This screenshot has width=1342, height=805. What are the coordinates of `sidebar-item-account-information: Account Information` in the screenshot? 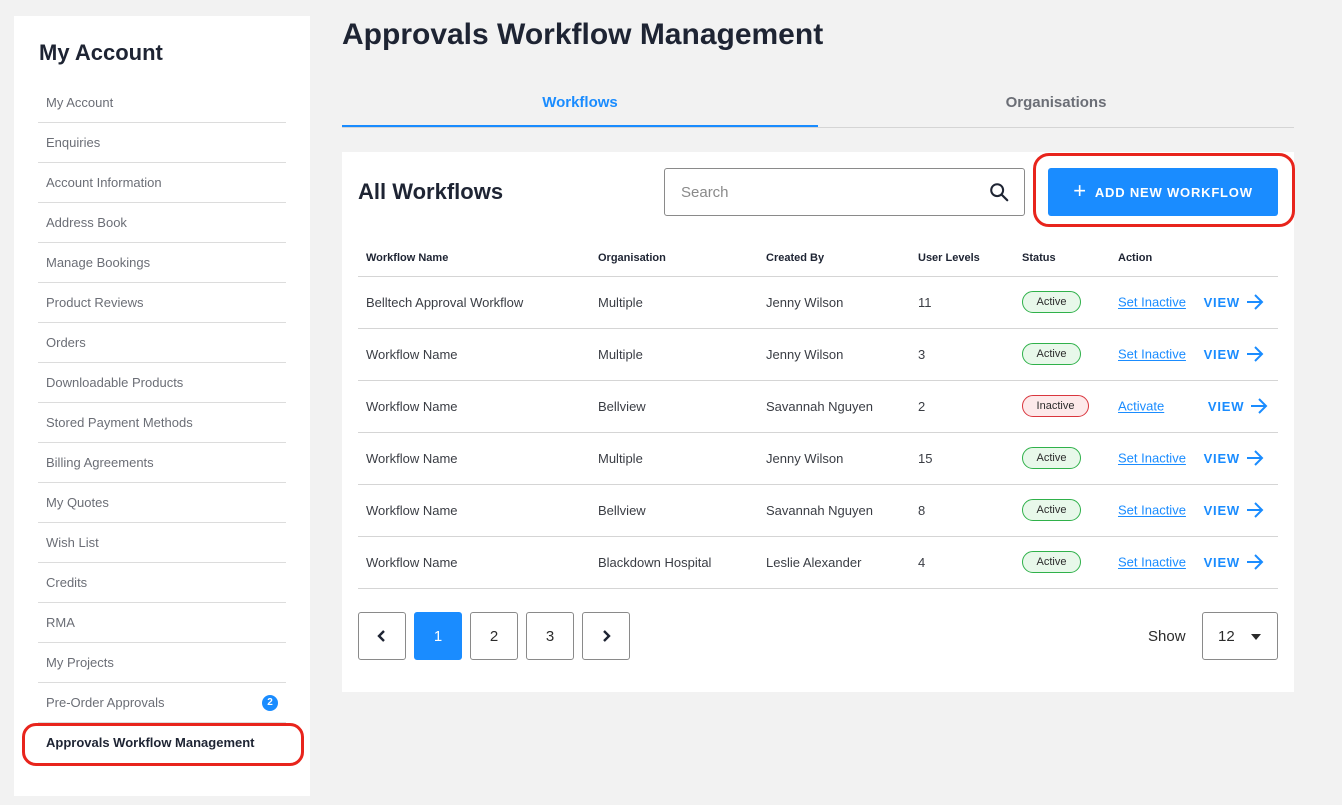 It's located at (162, 183).